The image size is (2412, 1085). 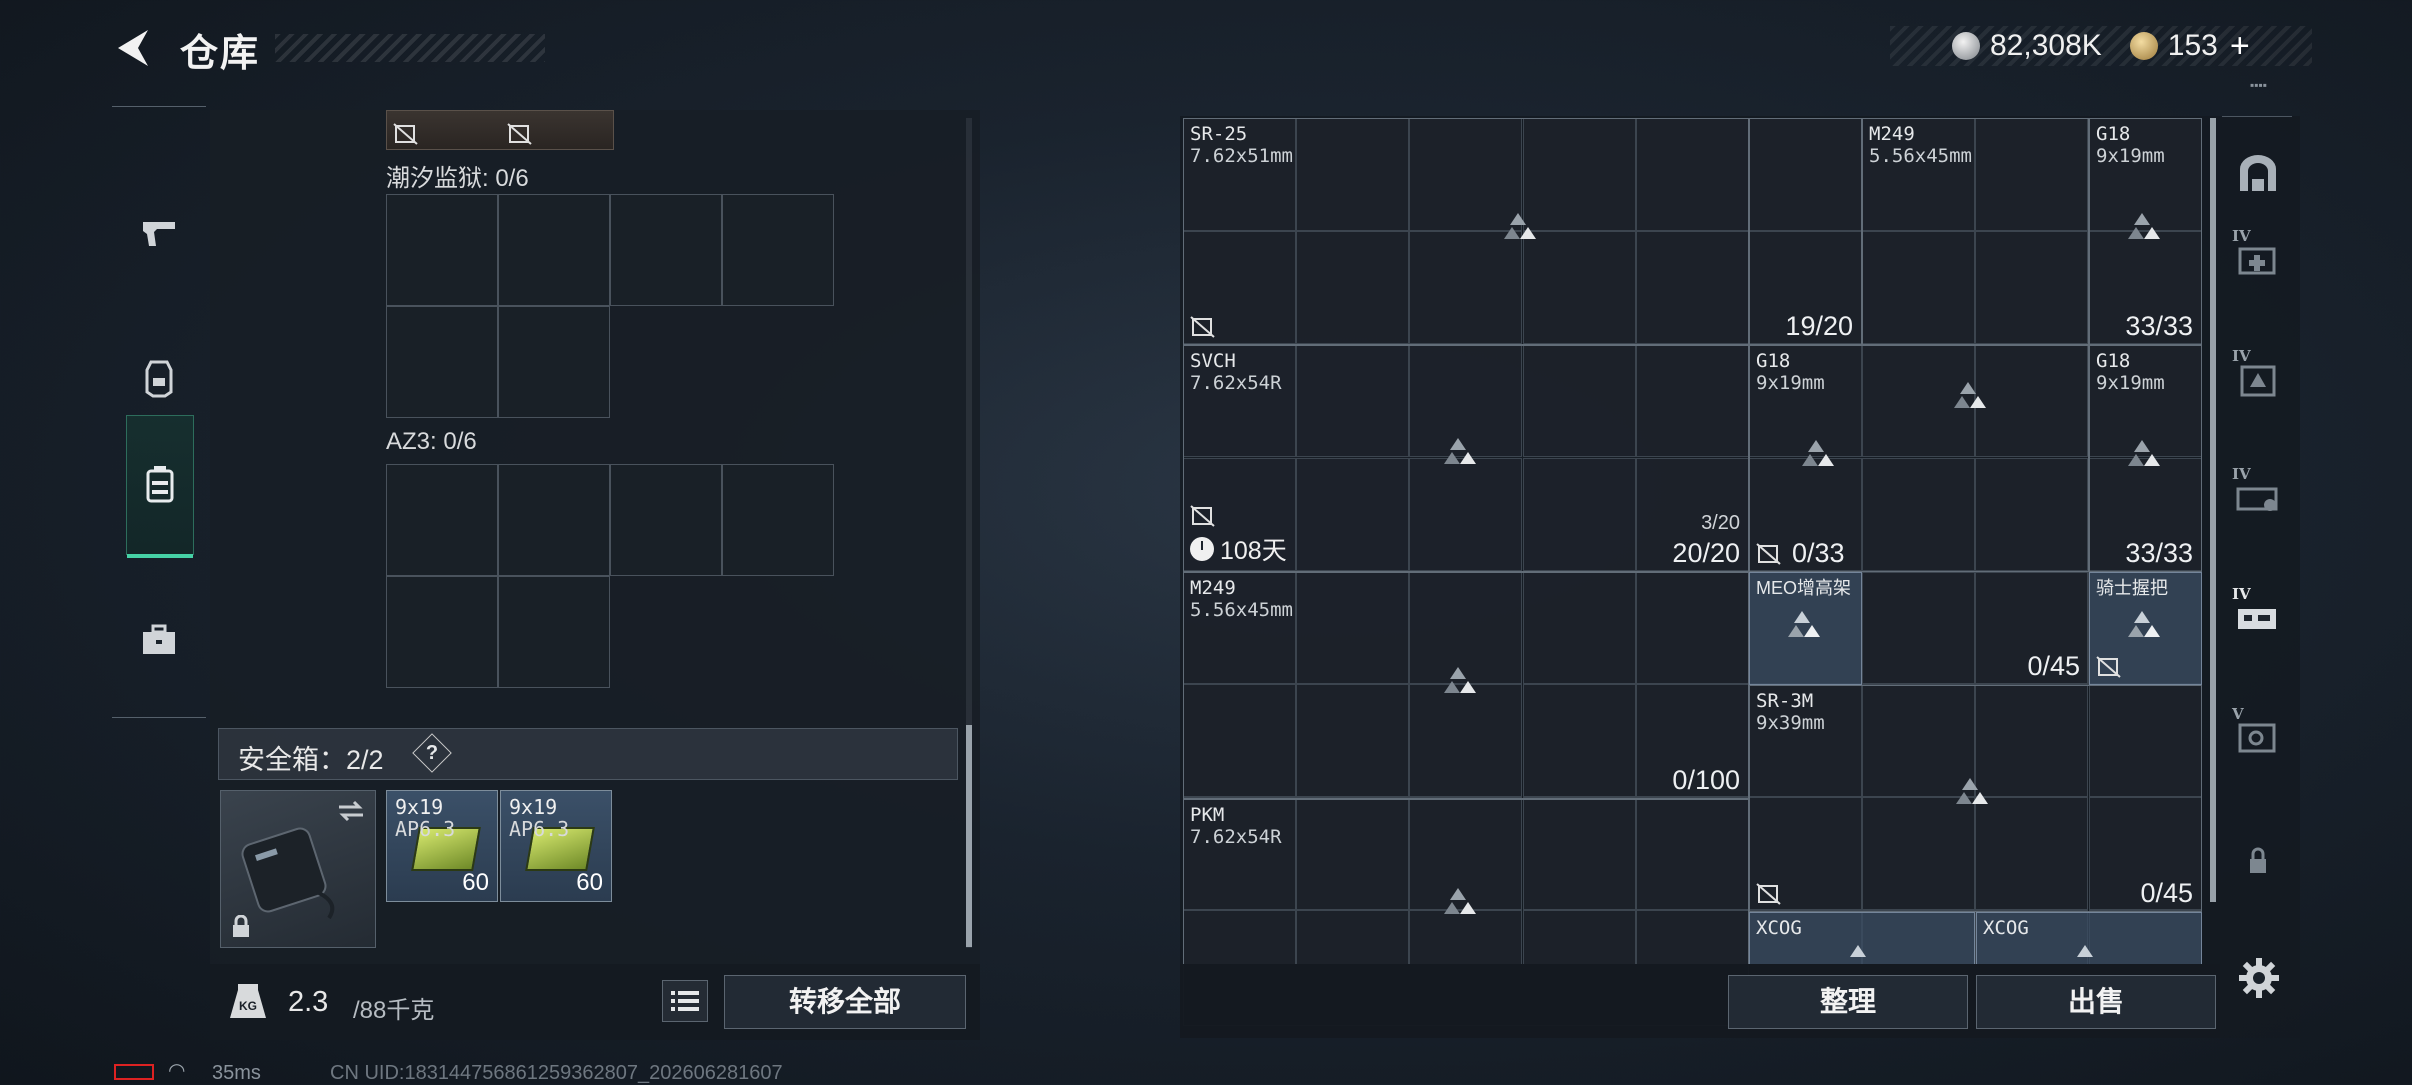 I want to click on right-scrollbar, so click(x=2213, y=510).